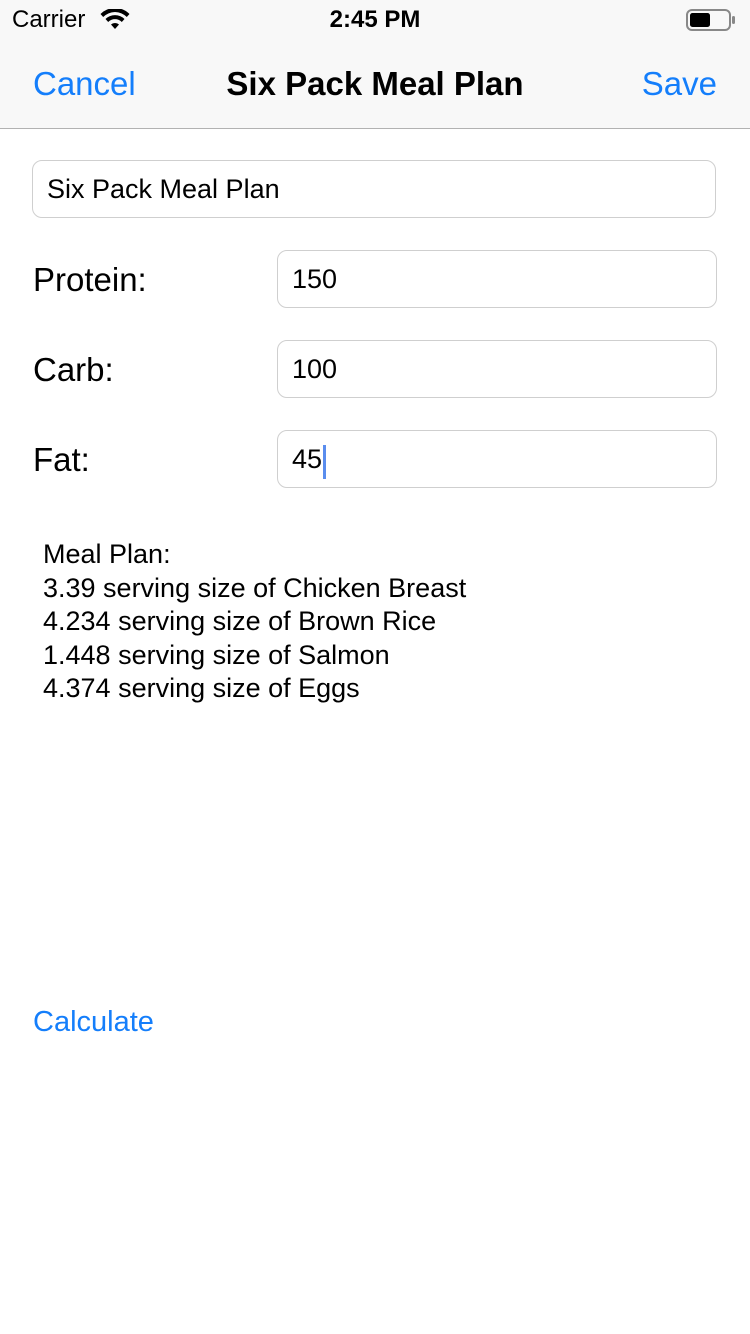 This screenshot has height=1334, width=750. I want to click on meal-plan-line: 3.39 serving size of Chicken Breast, so click(255, 587).